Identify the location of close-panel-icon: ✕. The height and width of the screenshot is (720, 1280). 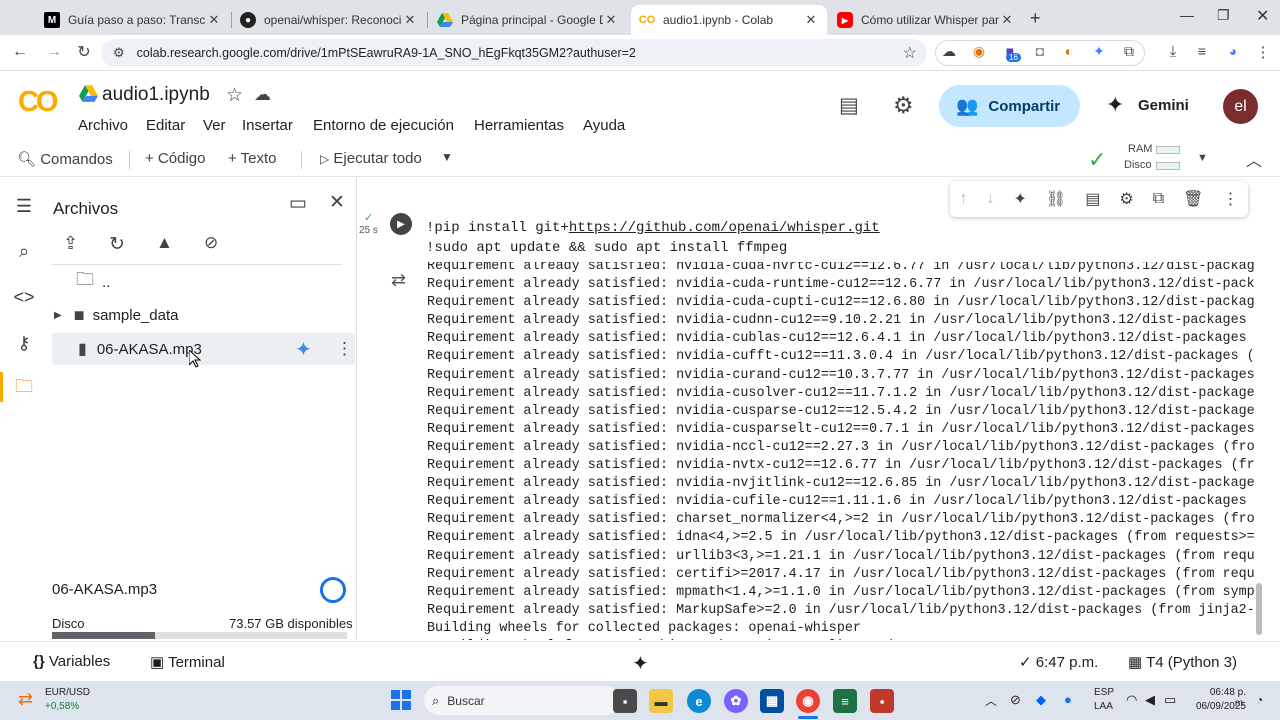
(337, 202).